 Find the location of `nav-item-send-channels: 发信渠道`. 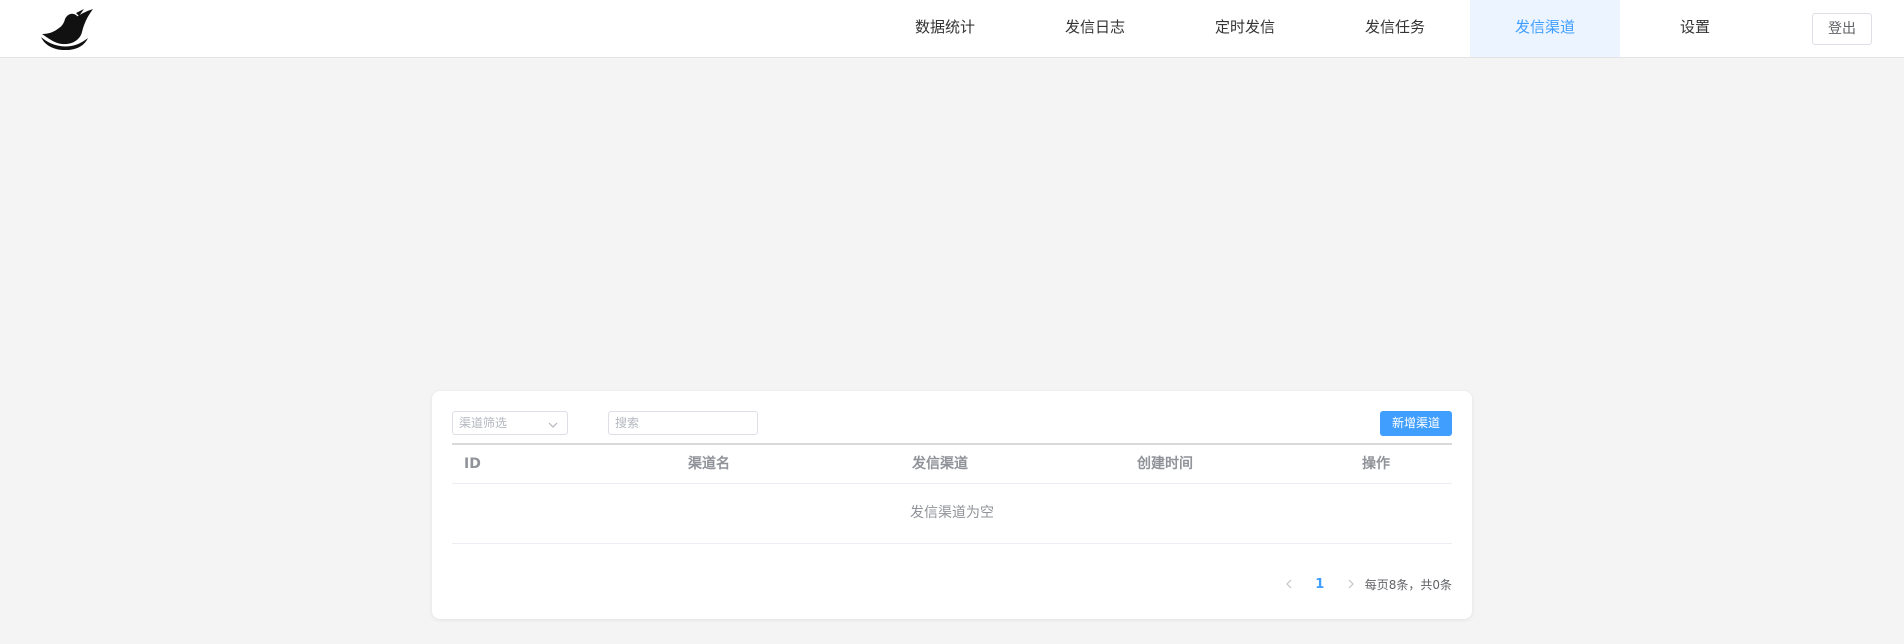

nav-item-send-channels: 发信渠道 is located at coordinates (1545, 28).